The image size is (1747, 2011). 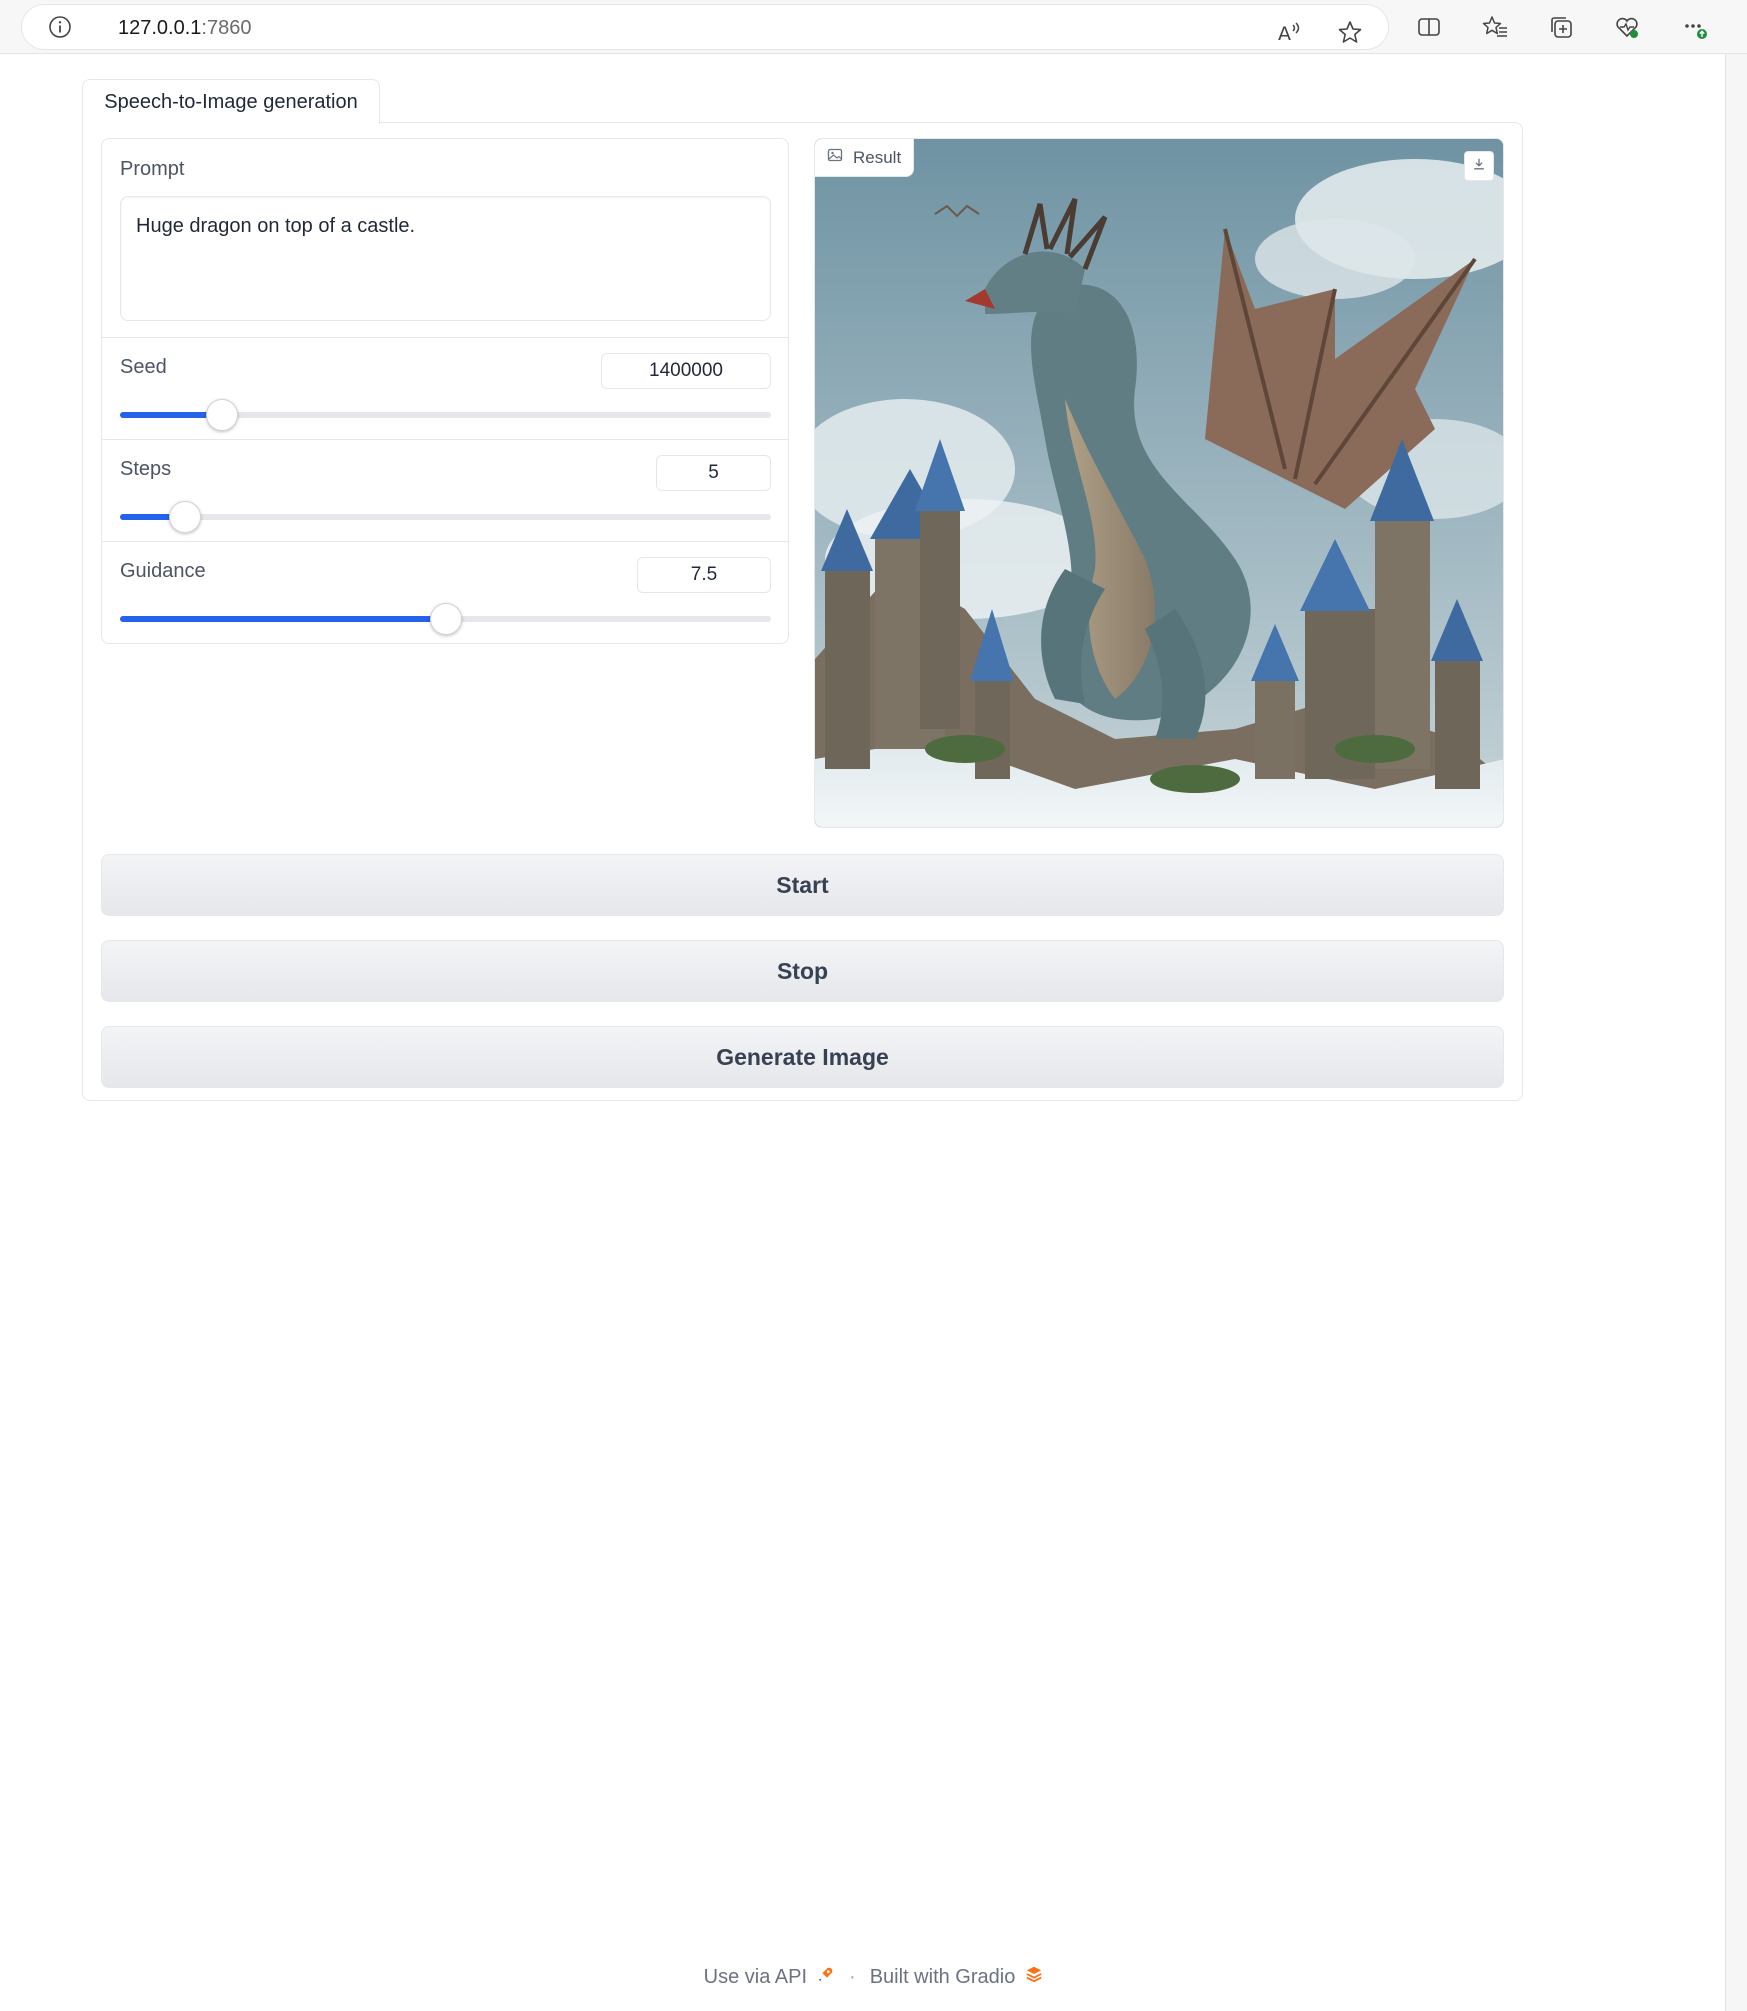 What do you see at coordinates (802, 1057) in the screenshot?
I see `generate-image-button: Generate Image` at bounding box center [802, 1057].